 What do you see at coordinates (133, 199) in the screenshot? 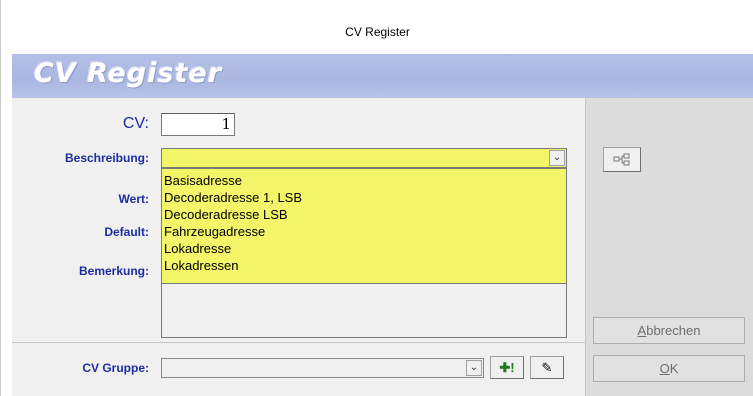
I see `wert-label: Wert:` at bounding box center [133, 199].